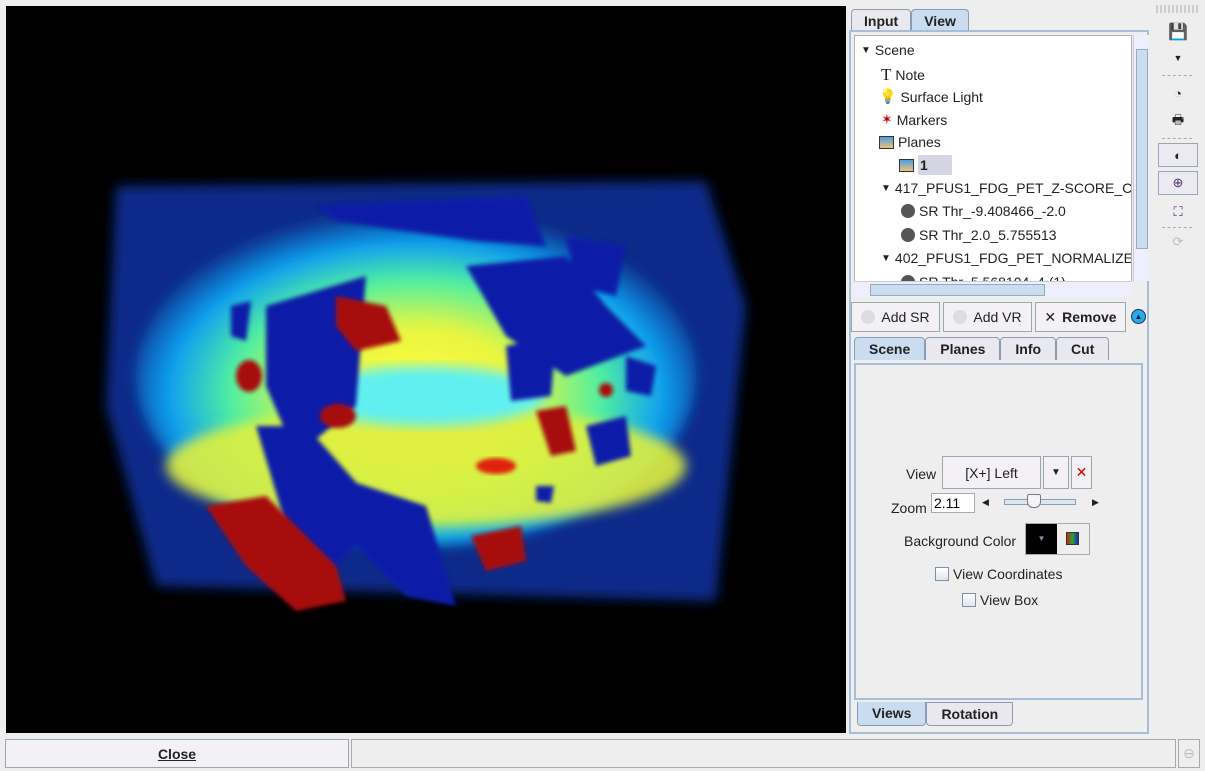 The image size is (1205, 771). Describe the element at coordinates (1095, 502) in the screenshot. I see `zoom-increase-icon: ▶` at that location.